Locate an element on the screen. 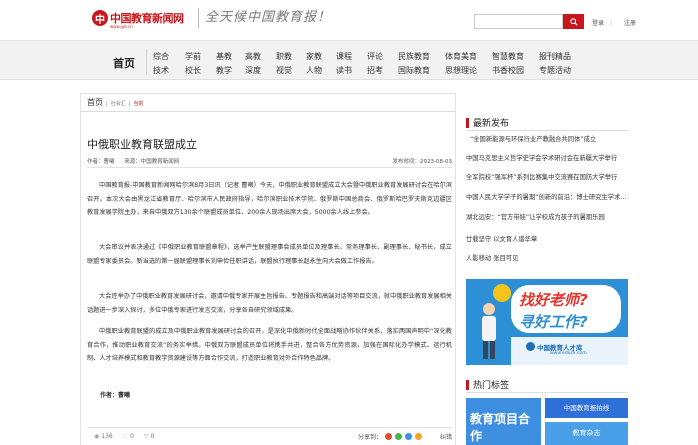 This screenshot has width=698, height=445. brand-logo-icon is located at coordinates (530, 346).